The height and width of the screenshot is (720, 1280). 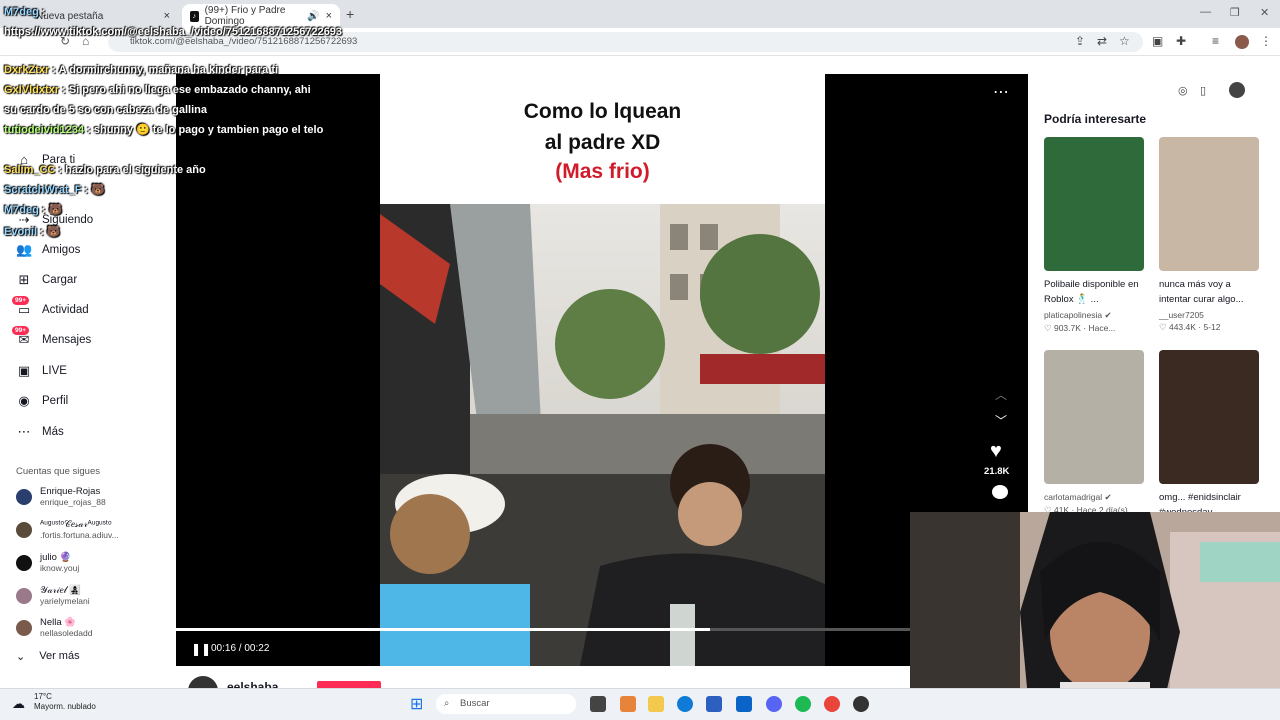 I want to click on browser-profile-avatar, so click(x=1242, y=42).